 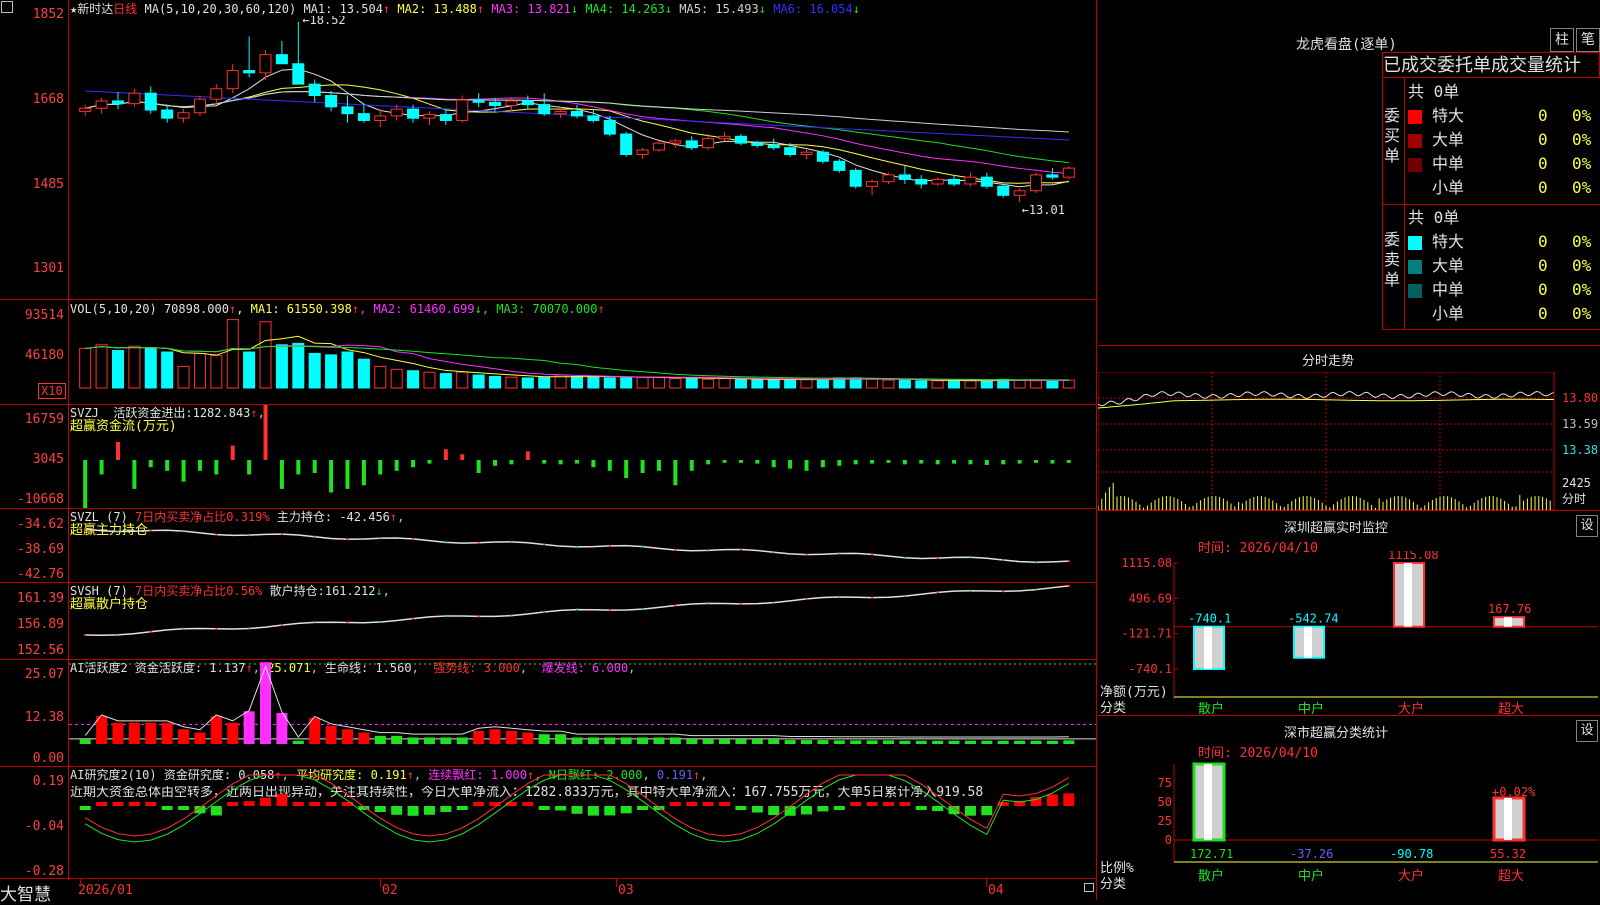 I want to click on stock-name: 新时达, so click(x=95, y=9).